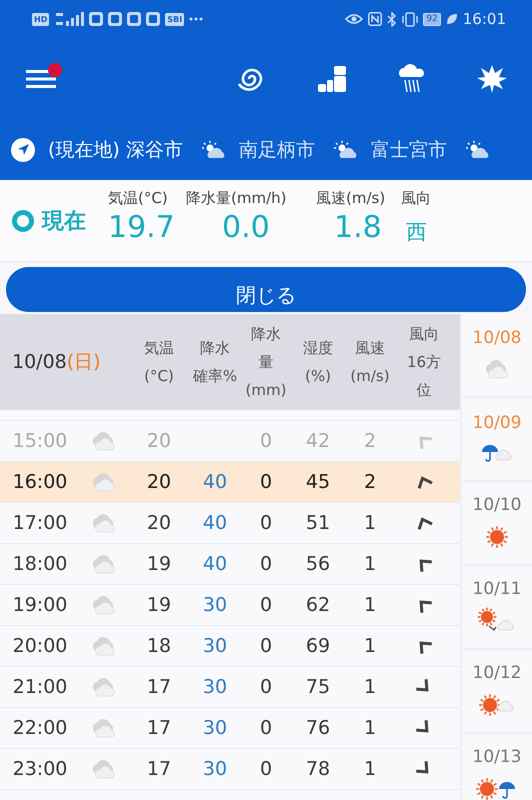 Image resolution: width=532 pixels, height=800 pixels. I want to click on reading-label: 降水量(mm/h), so click(237, 198).